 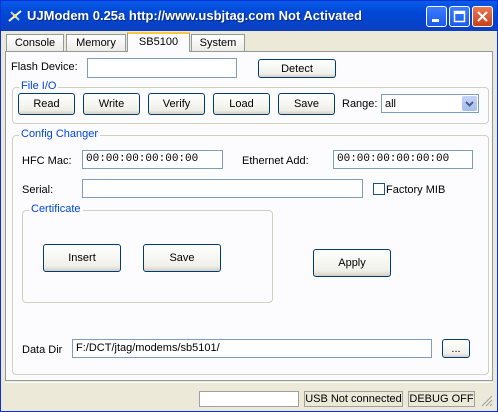 What do you see at coordinates (47, 161) in the screenshot?
I see `hfc-mac-label: HFC Mac:` at bounding box center [47, 161].